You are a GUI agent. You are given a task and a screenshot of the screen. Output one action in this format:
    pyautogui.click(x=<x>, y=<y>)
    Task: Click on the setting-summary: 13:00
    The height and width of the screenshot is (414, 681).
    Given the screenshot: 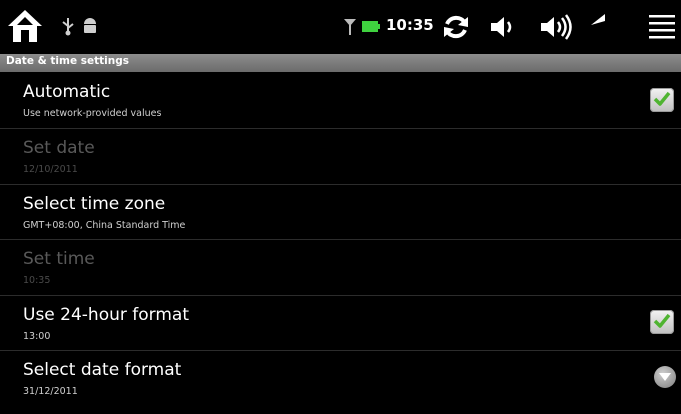 What is the action you would take?
    pyautogui.click(x=37, y=336)
    